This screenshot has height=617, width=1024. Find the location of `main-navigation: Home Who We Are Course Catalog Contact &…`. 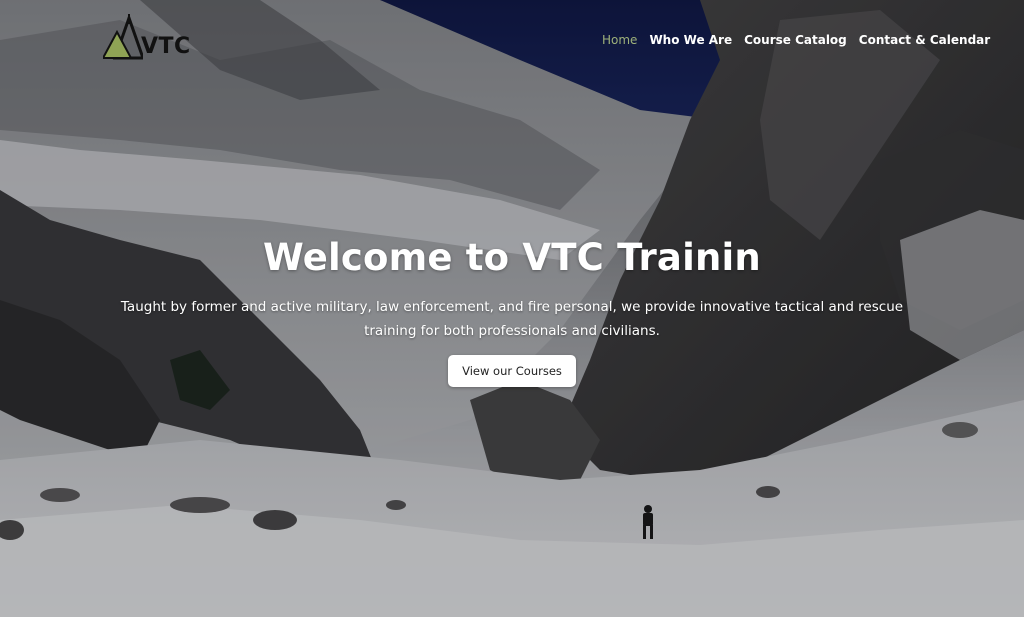

main-navigation: Home Who We Are Course Catalog Contact &… is located at coordinates (796, 40).